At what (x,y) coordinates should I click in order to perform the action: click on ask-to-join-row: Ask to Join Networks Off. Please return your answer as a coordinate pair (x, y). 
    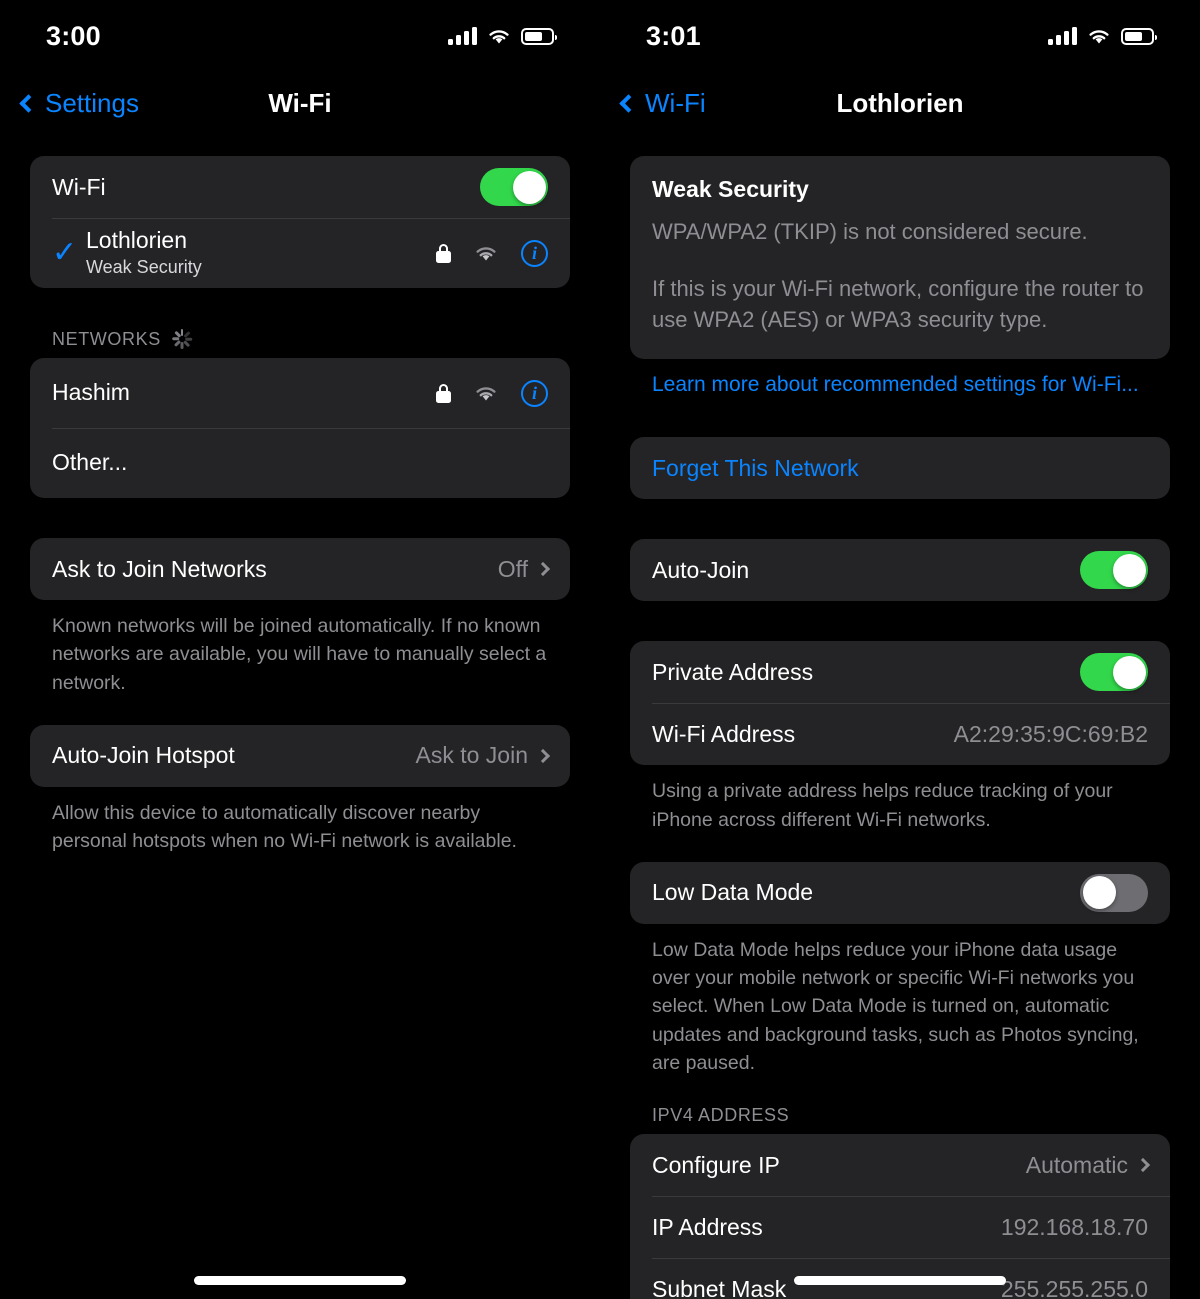
    Looking at the image, I should click on (300, 569).